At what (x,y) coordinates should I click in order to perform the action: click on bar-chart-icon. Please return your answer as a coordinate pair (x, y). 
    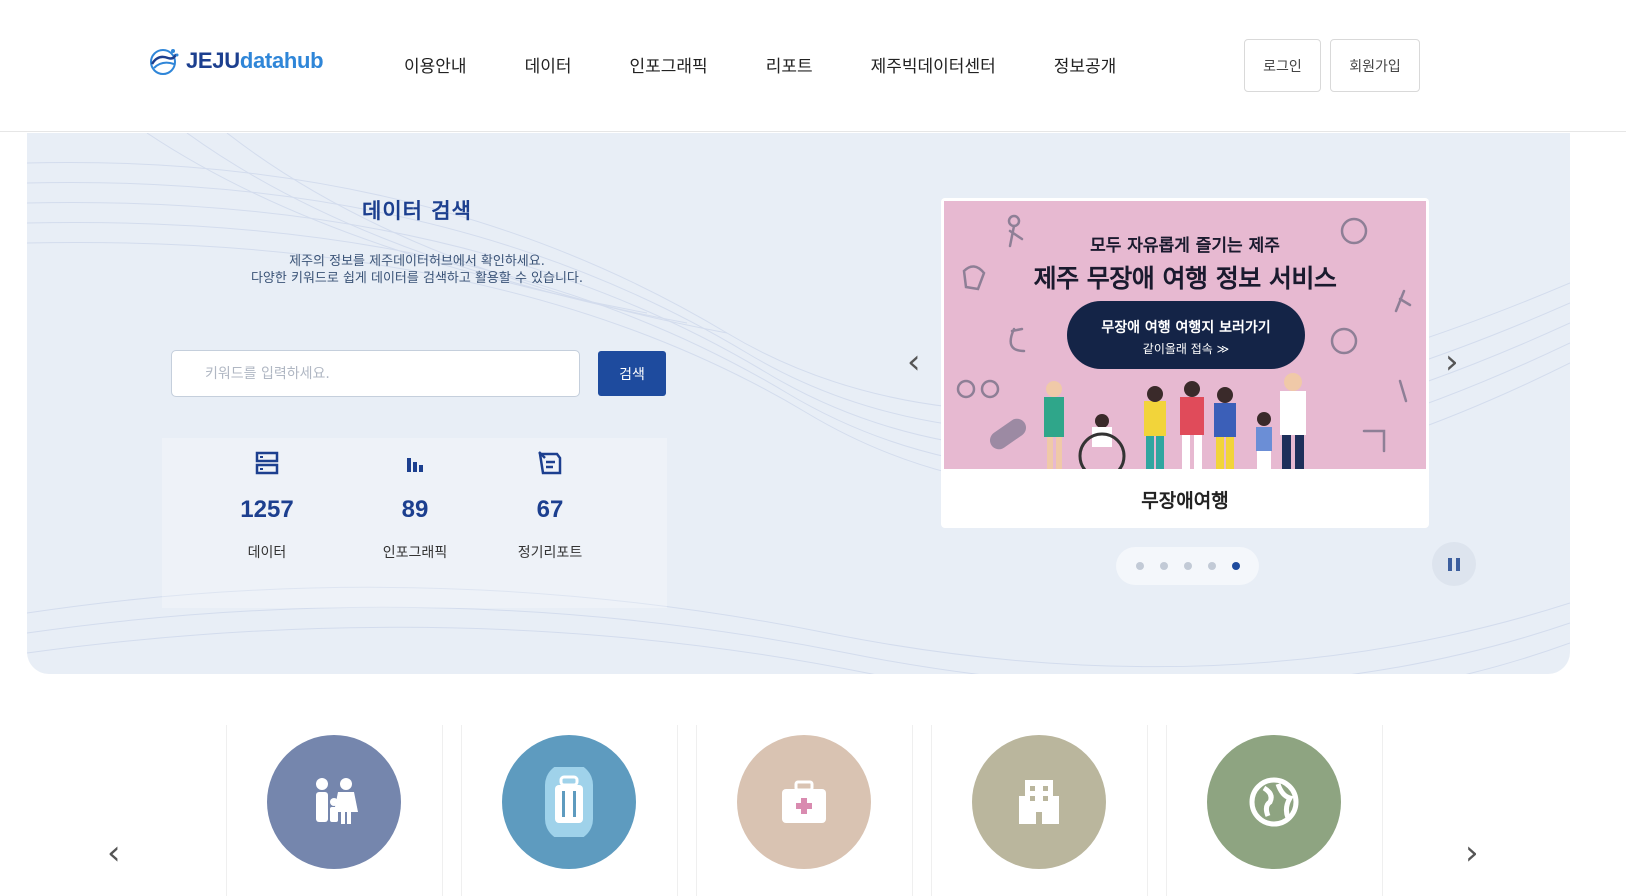
    Looking at the image, I should click on (415, 465).